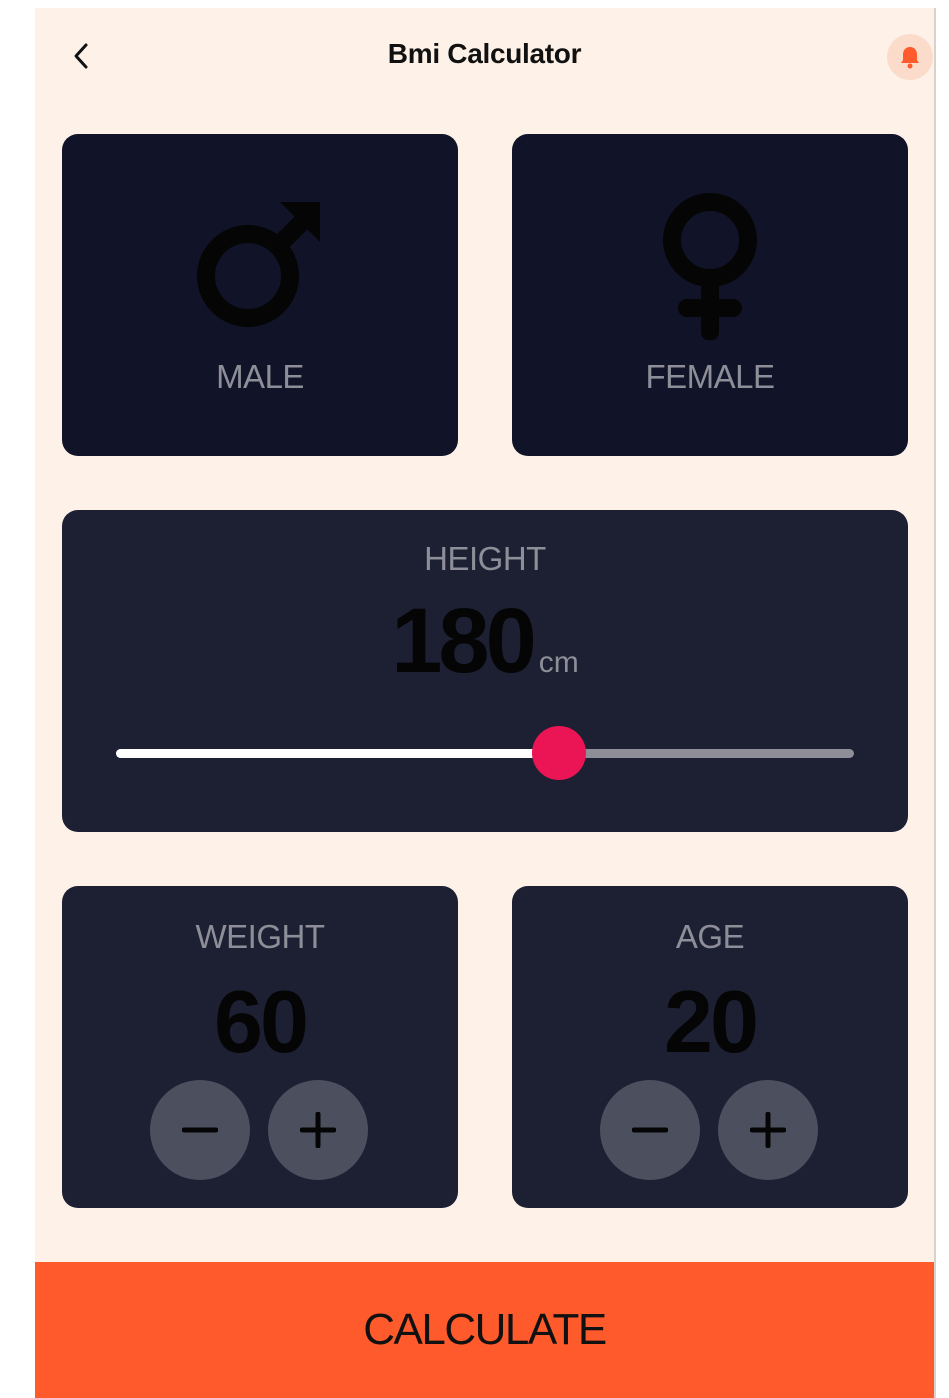 This screenshot has height=1398, width=949. What do you see at coordinates (935, 703) in the screenshot?
I see `window-edge-divider` at bounding box center [935, 703].